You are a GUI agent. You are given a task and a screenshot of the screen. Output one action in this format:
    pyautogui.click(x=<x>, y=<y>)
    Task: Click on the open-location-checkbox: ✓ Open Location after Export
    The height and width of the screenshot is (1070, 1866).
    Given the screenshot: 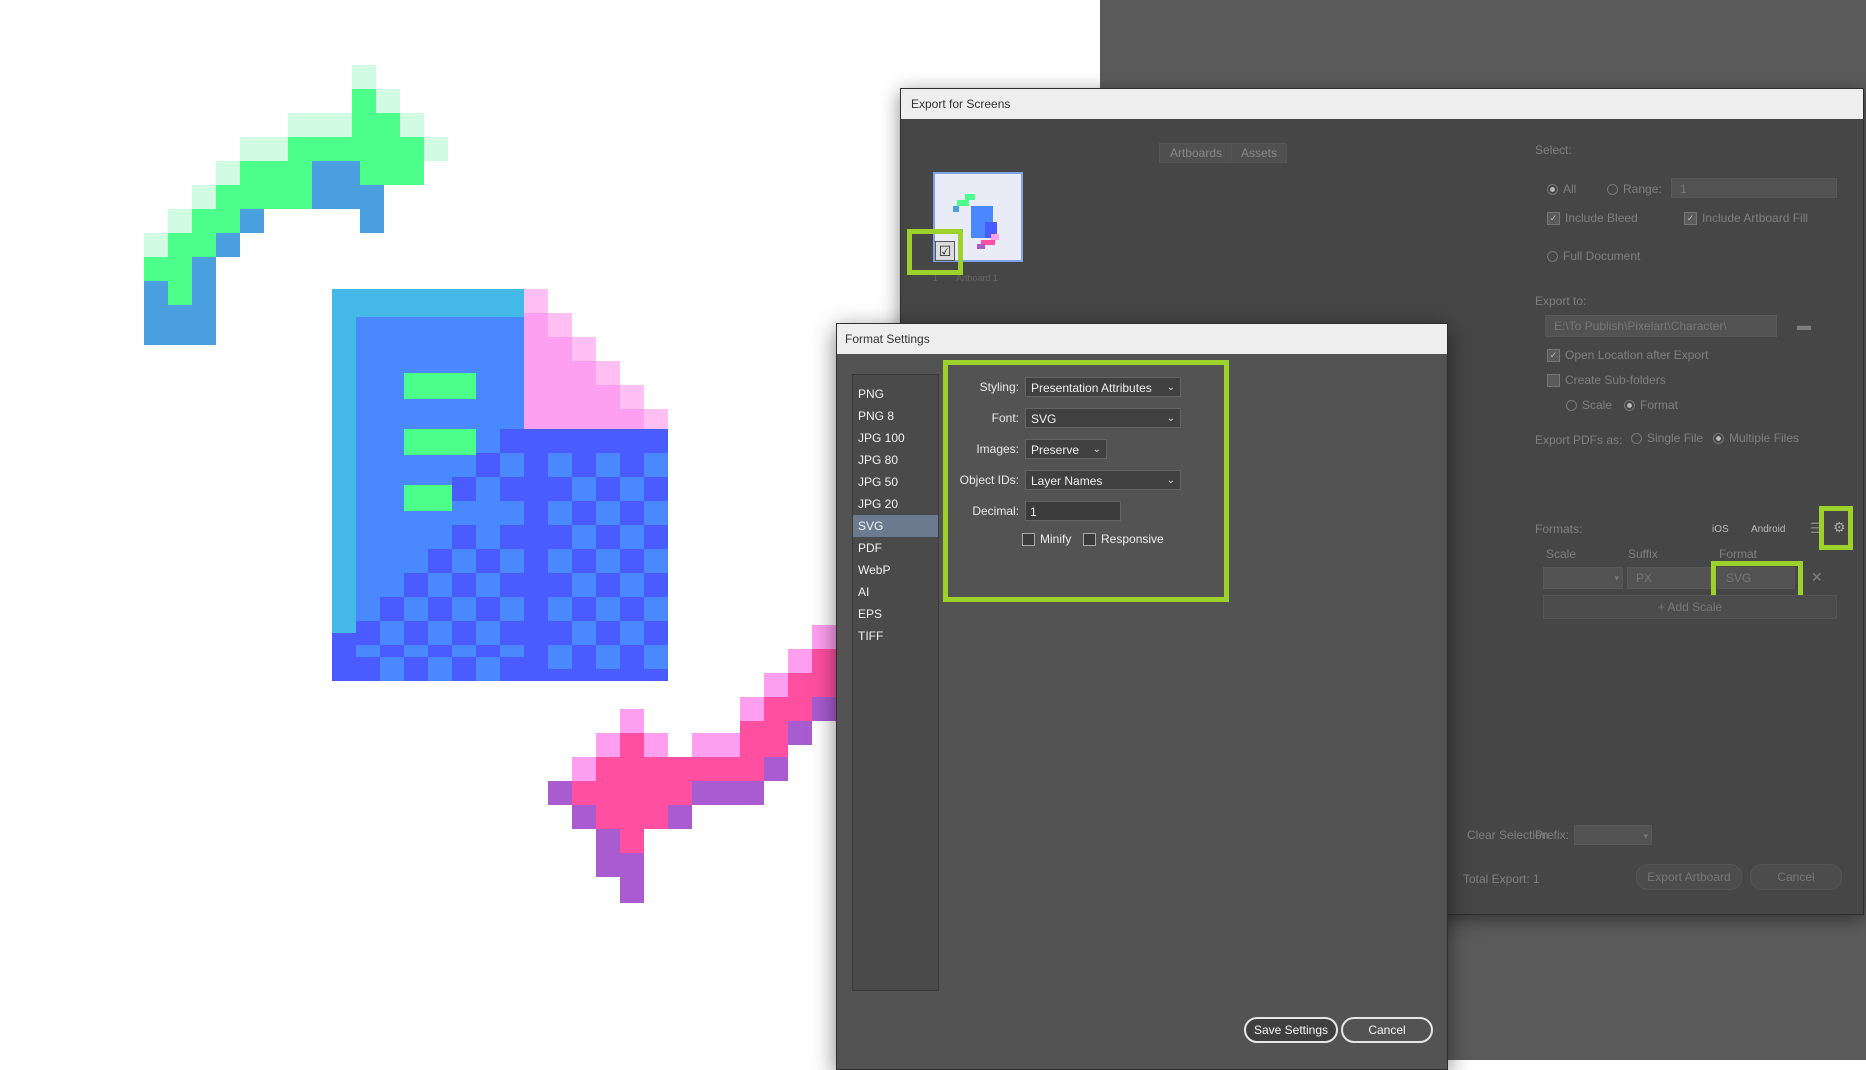 What is the action you would take?
    pyautogui.click(x=1627, y=355)
    